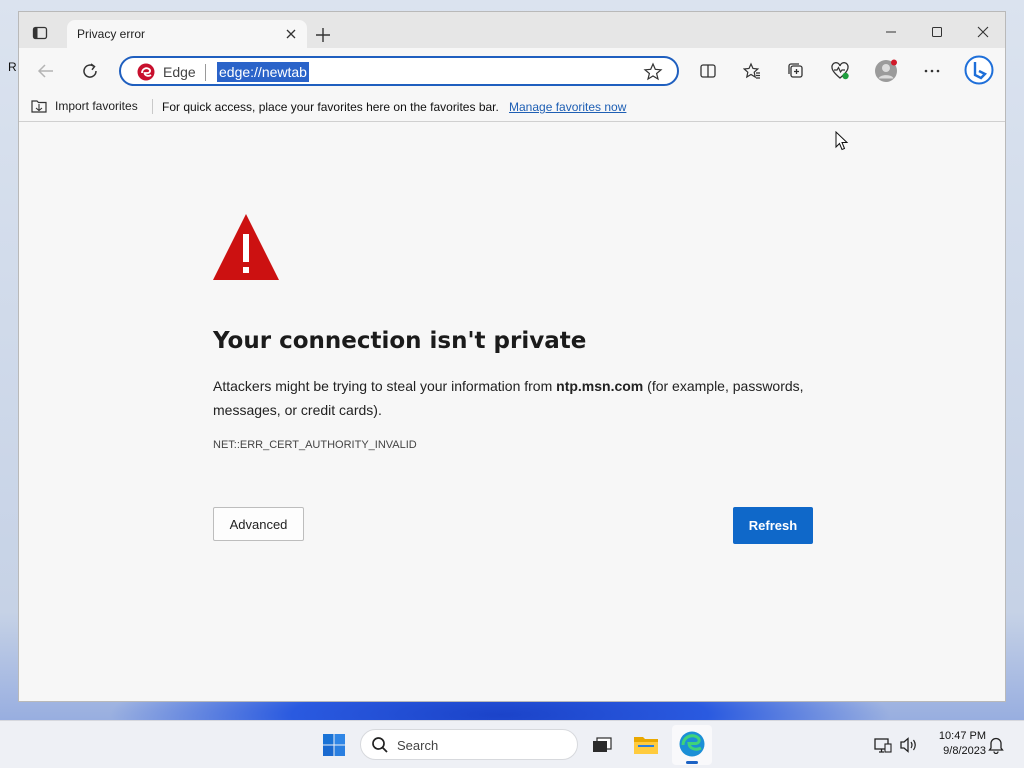 The height and width of the screenshot is (768, 1024). I want to click on search-label: Search, so click(418, 745).